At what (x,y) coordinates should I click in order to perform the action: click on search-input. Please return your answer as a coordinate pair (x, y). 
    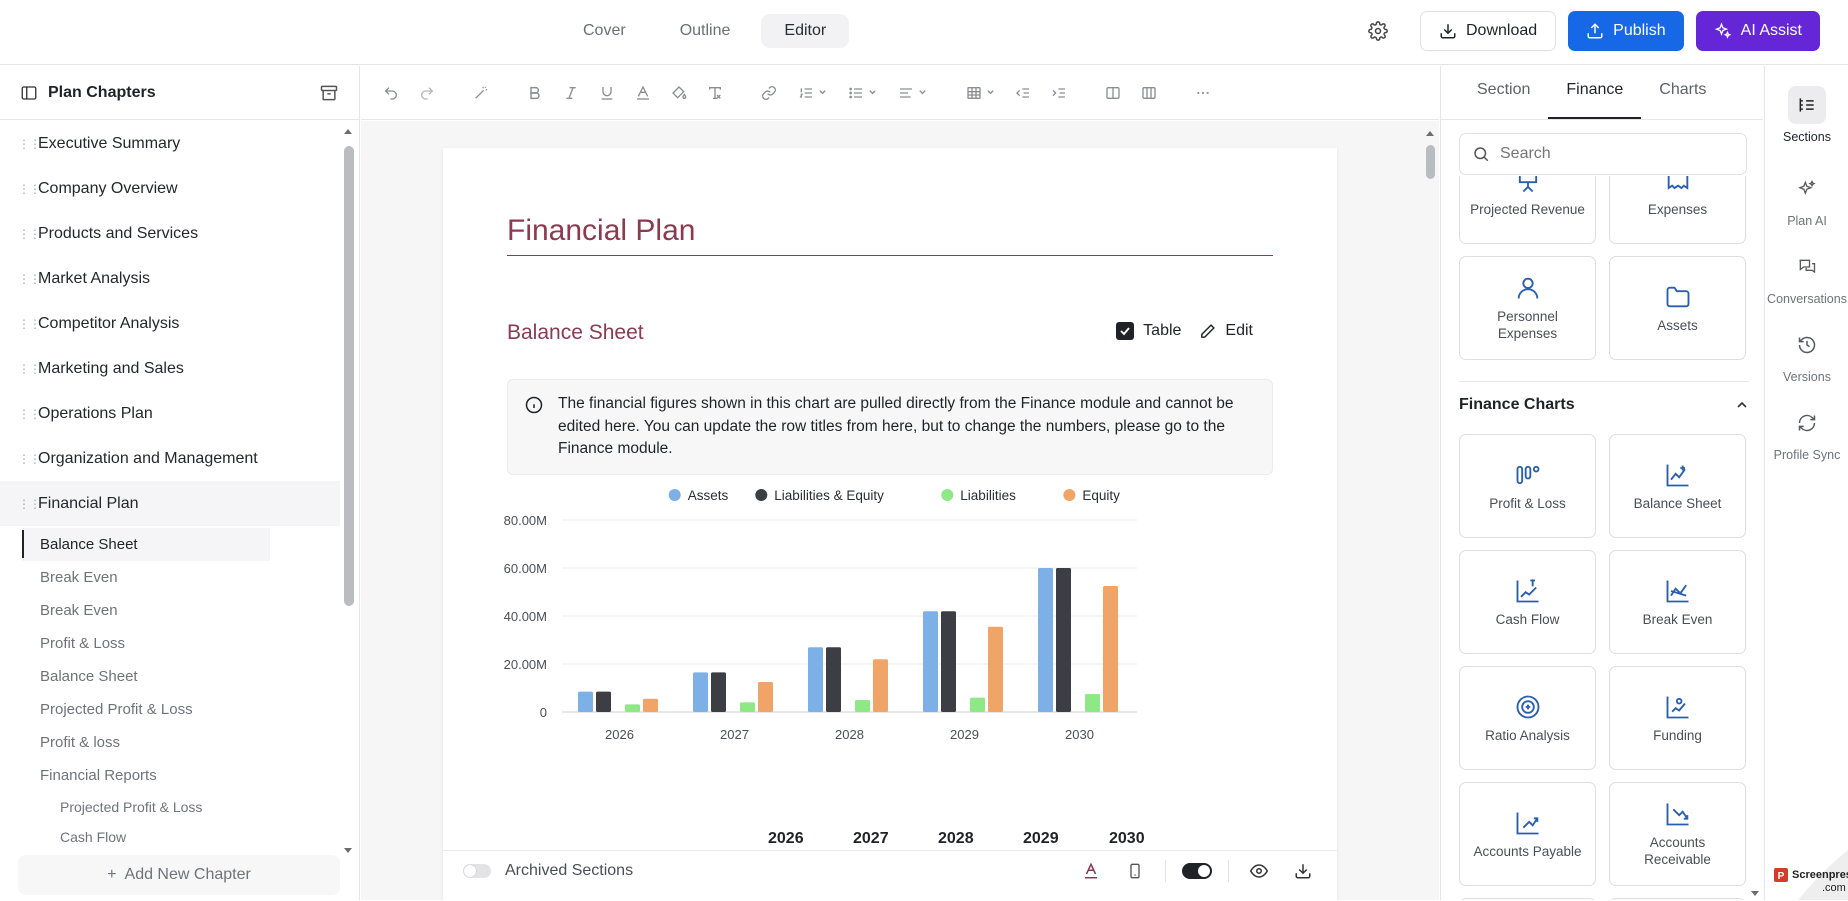
    Looking at the image, I should click on (1615, 154).